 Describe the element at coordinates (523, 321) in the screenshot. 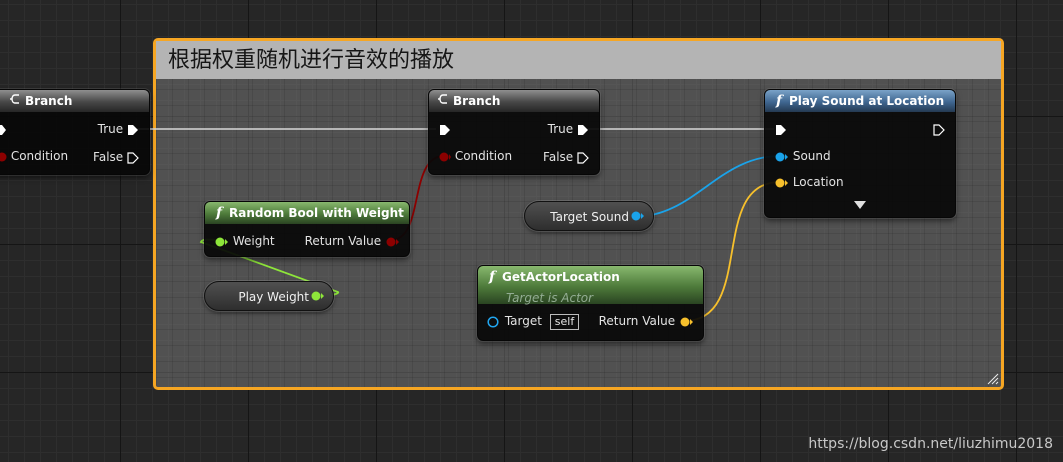

I see `target-label: Target` at that location.